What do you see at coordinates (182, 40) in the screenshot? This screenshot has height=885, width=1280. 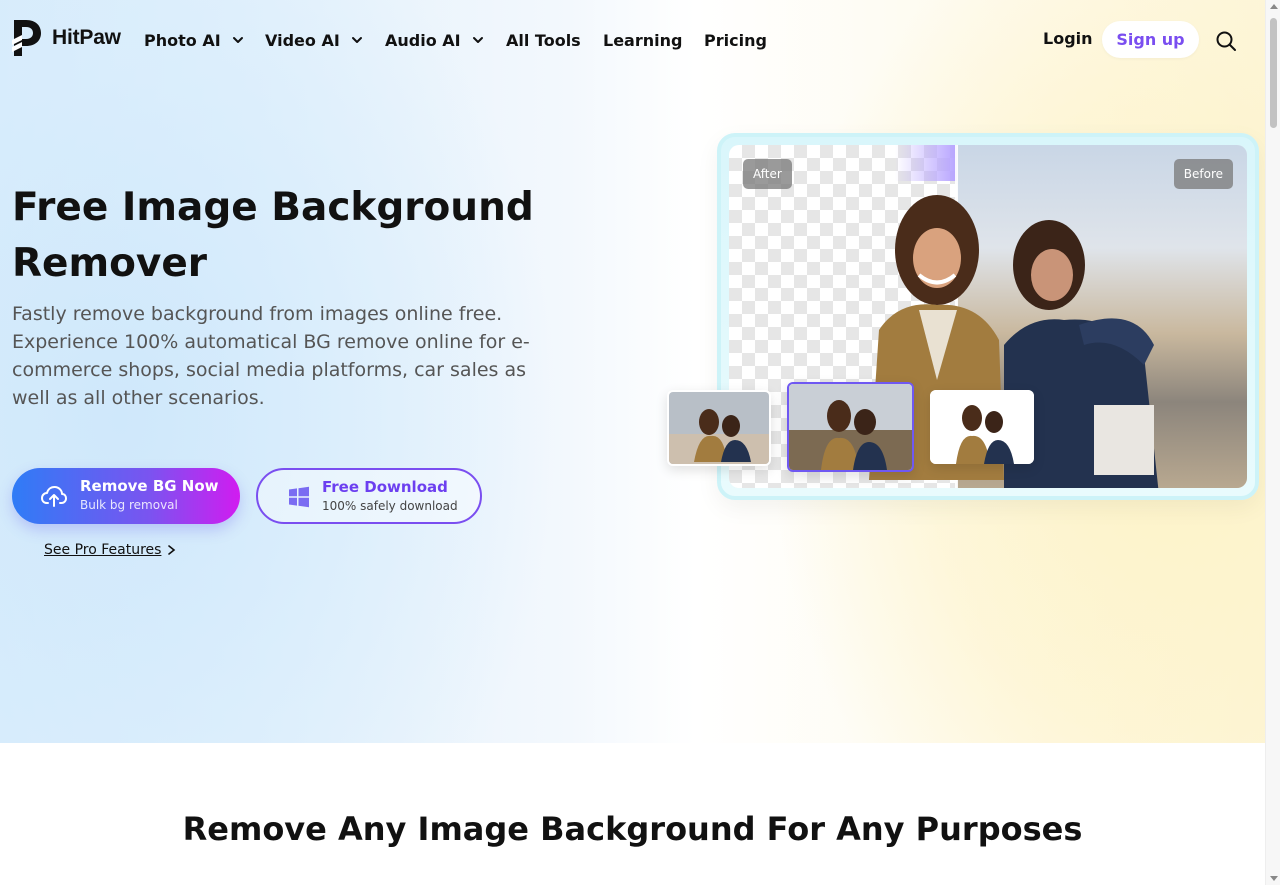 I see `nav-item-label: Photo AI` at bounding box center [182, 40].